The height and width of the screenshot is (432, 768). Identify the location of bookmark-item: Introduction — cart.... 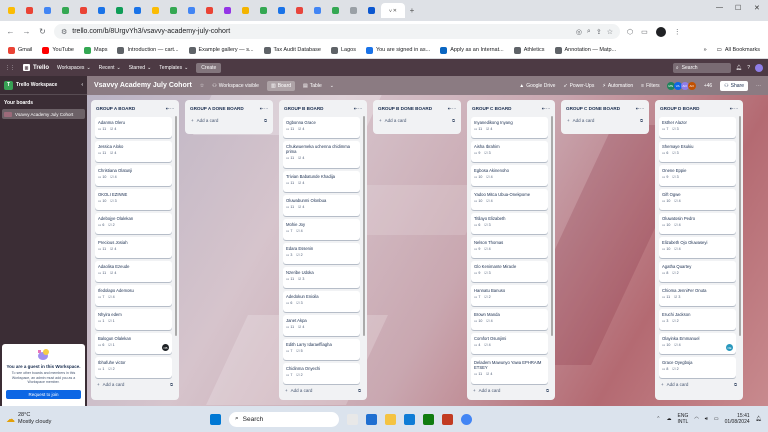
(148, 50).